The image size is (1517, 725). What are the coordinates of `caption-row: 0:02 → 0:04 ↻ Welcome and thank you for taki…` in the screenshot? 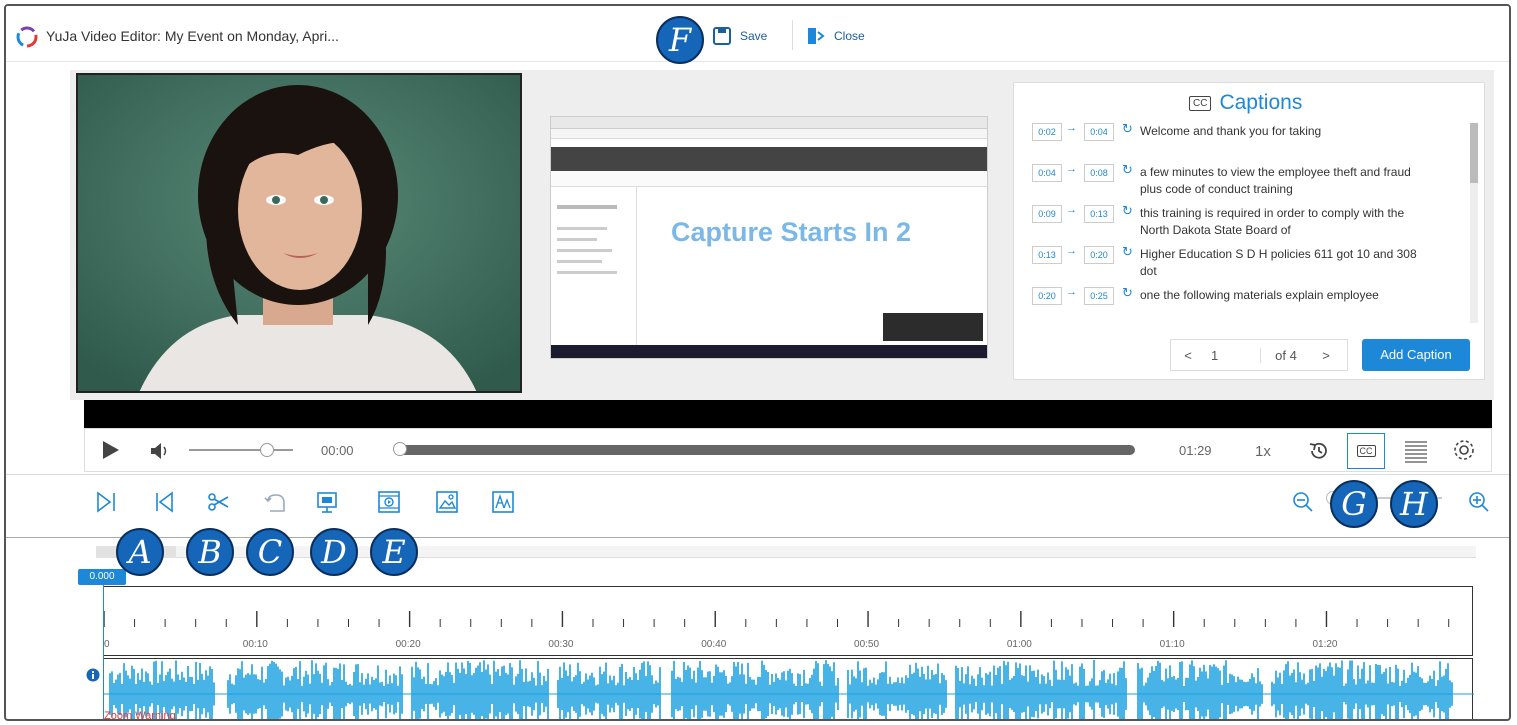 It's located at (1234, 139).